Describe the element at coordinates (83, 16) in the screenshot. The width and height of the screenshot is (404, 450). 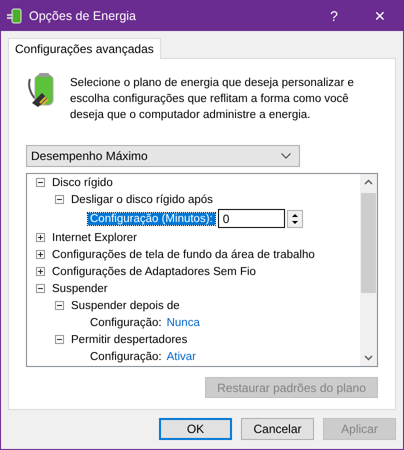
I see `window-title: Opções de Energia` at that location.